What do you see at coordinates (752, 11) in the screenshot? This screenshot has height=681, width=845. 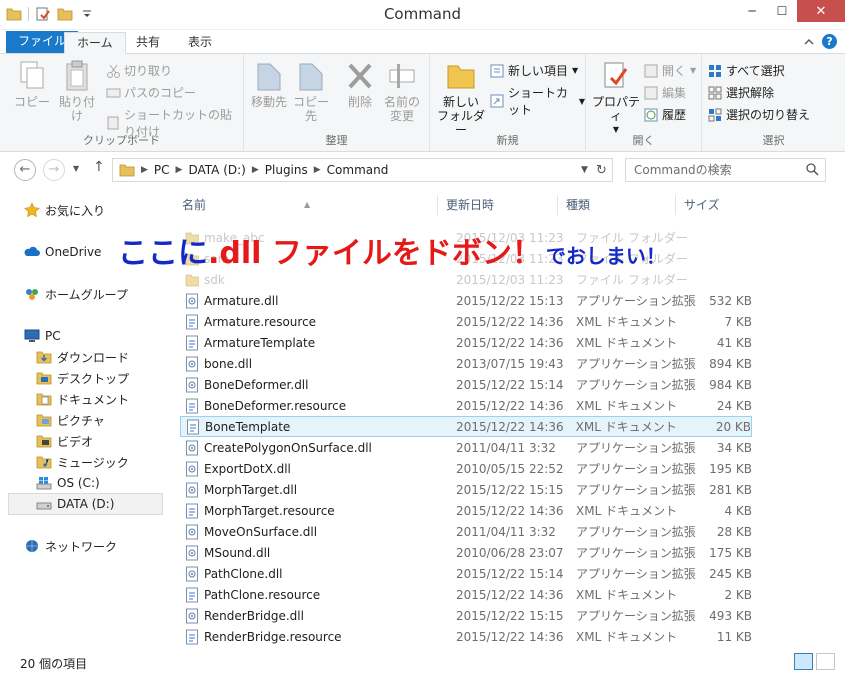 I see `minimize-button: ─` at bounding box center [752, 11].